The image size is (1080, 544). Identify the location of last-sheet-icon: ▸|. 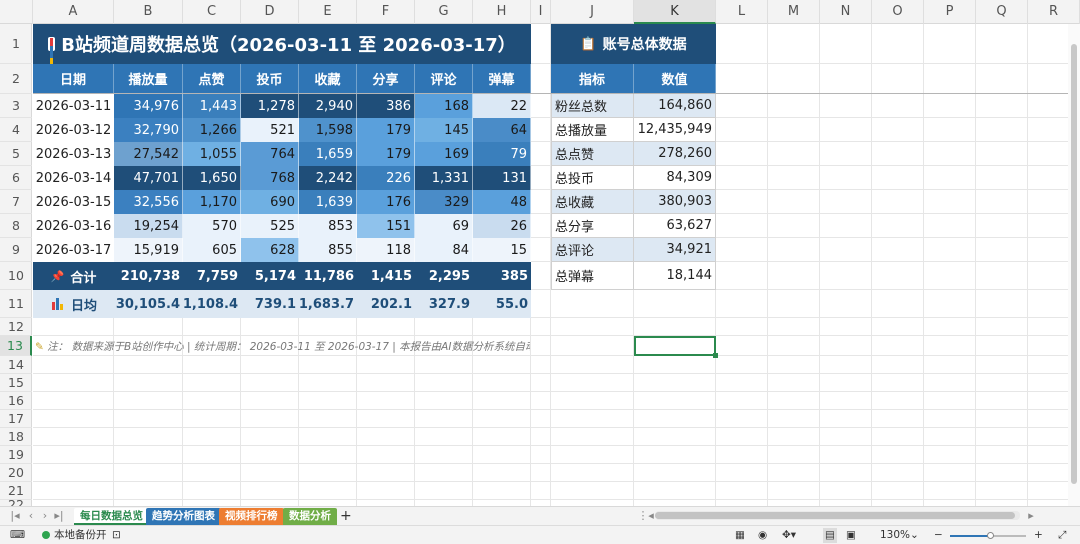
(59, 516).